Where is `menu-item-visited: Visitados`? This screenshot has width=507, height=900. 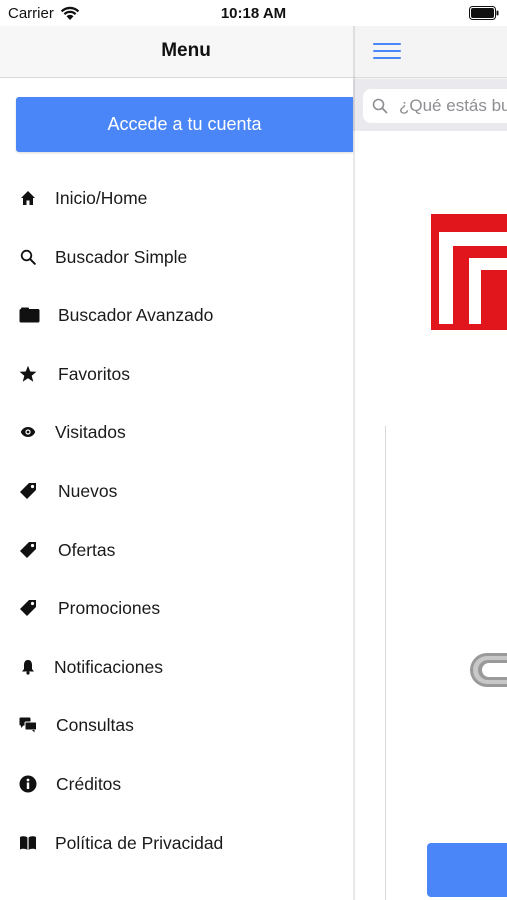
menu-item-visited: Visitados is located at coordinates (176, 432).